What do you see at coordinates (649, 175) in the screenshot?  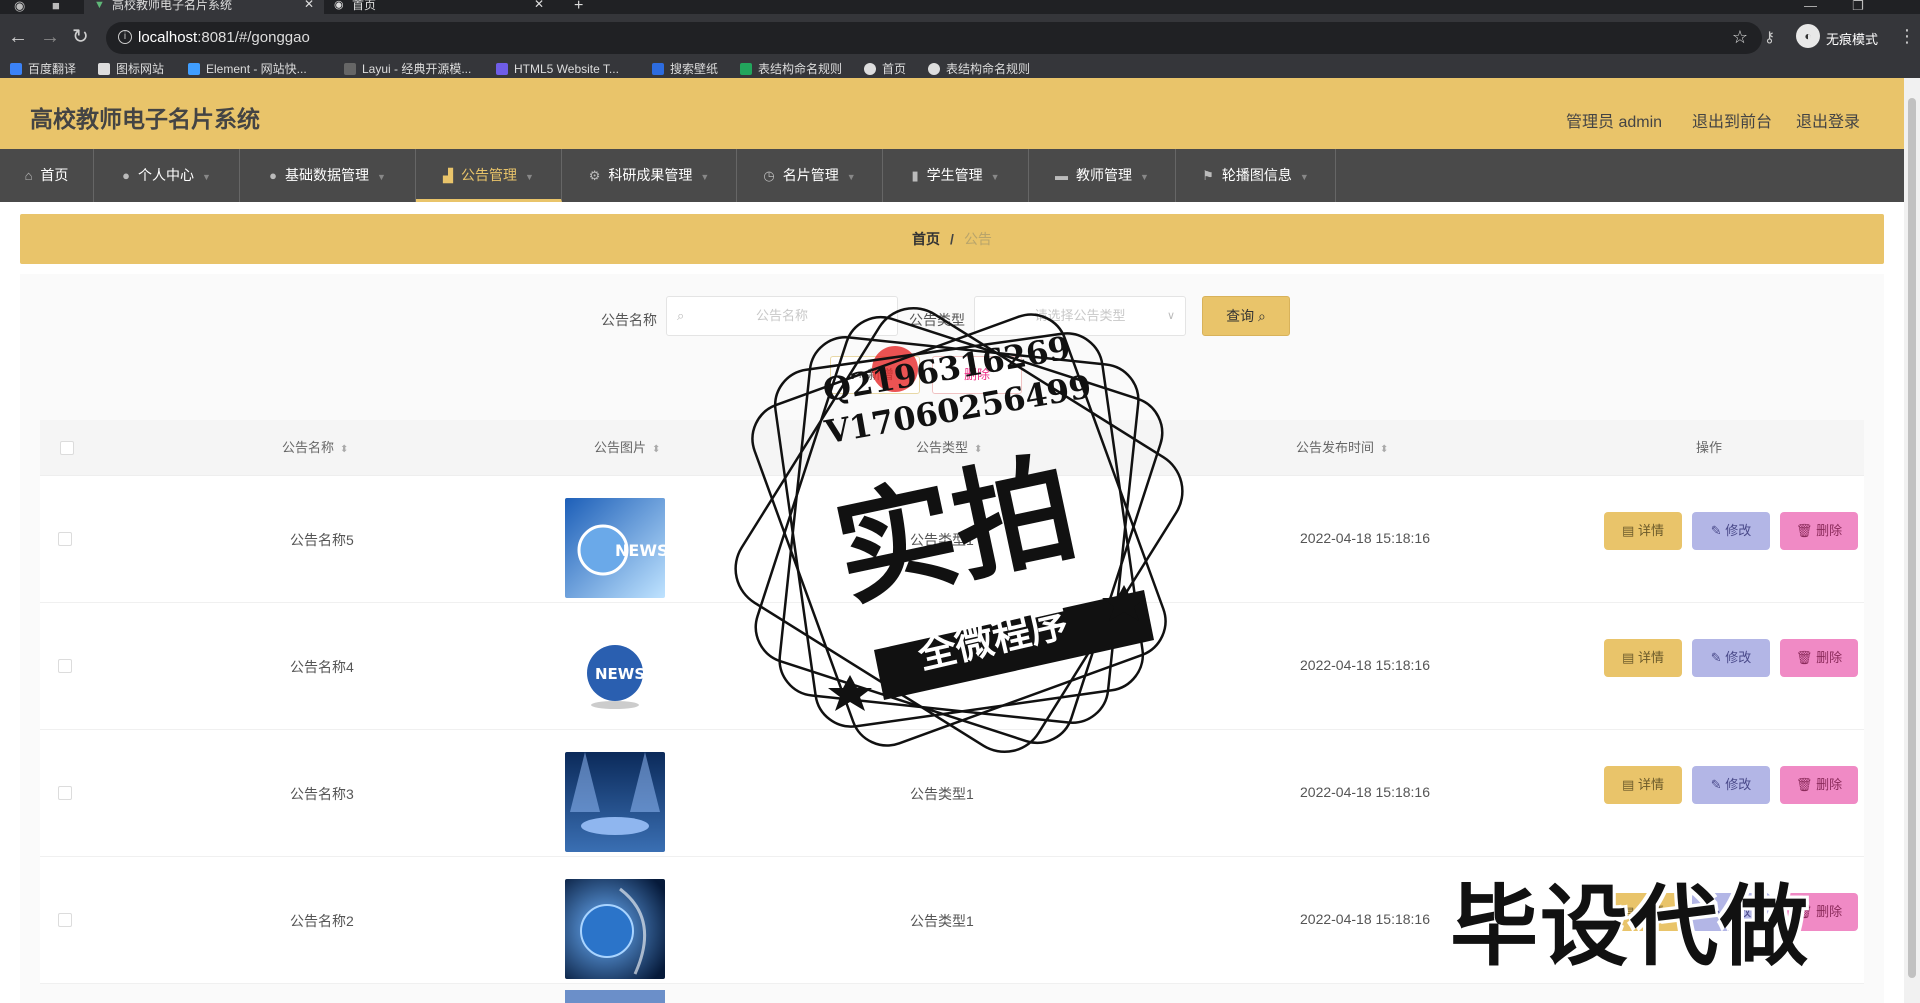 I see `nav-item-research: ⚙ 科研成果管理 ▼` at bounding box center [649, 175].